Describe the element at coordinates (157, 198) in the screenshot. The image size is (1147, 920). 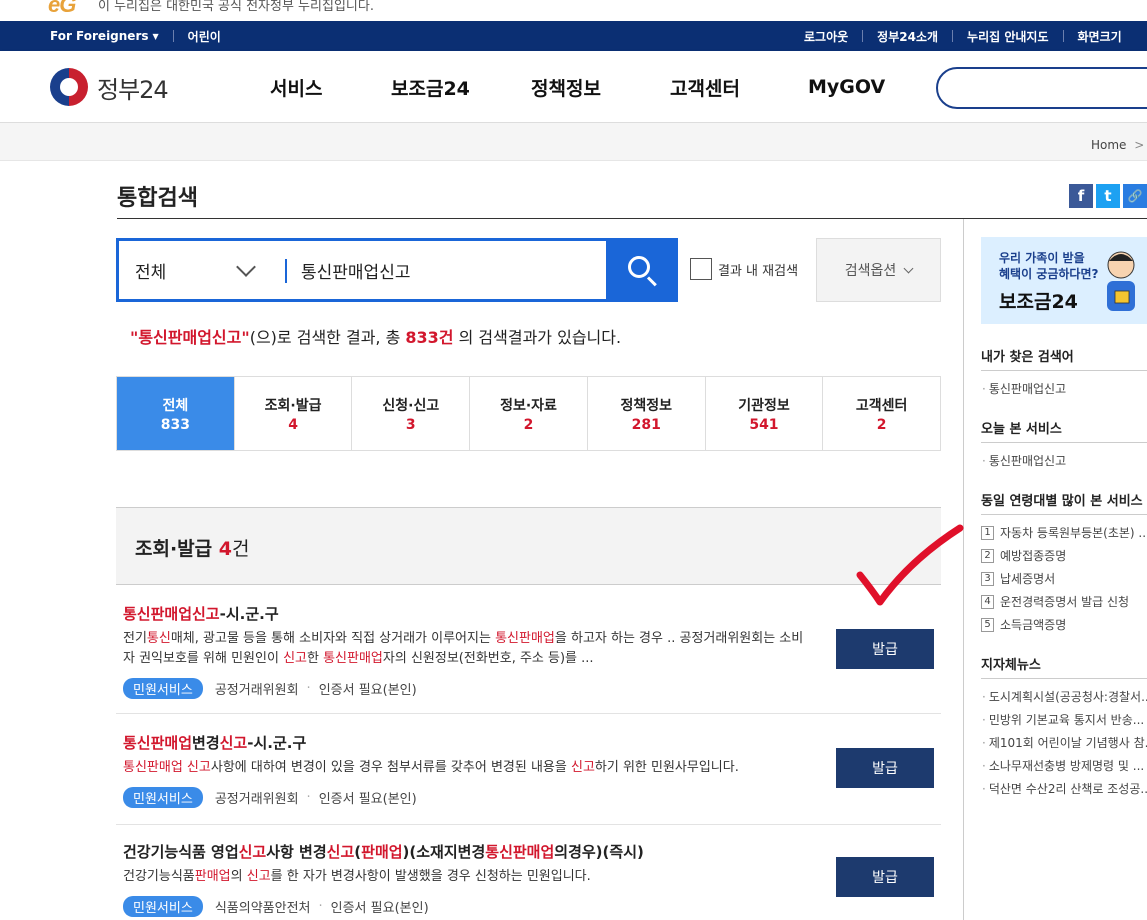
I see `page-title: 통합검색` at that location.